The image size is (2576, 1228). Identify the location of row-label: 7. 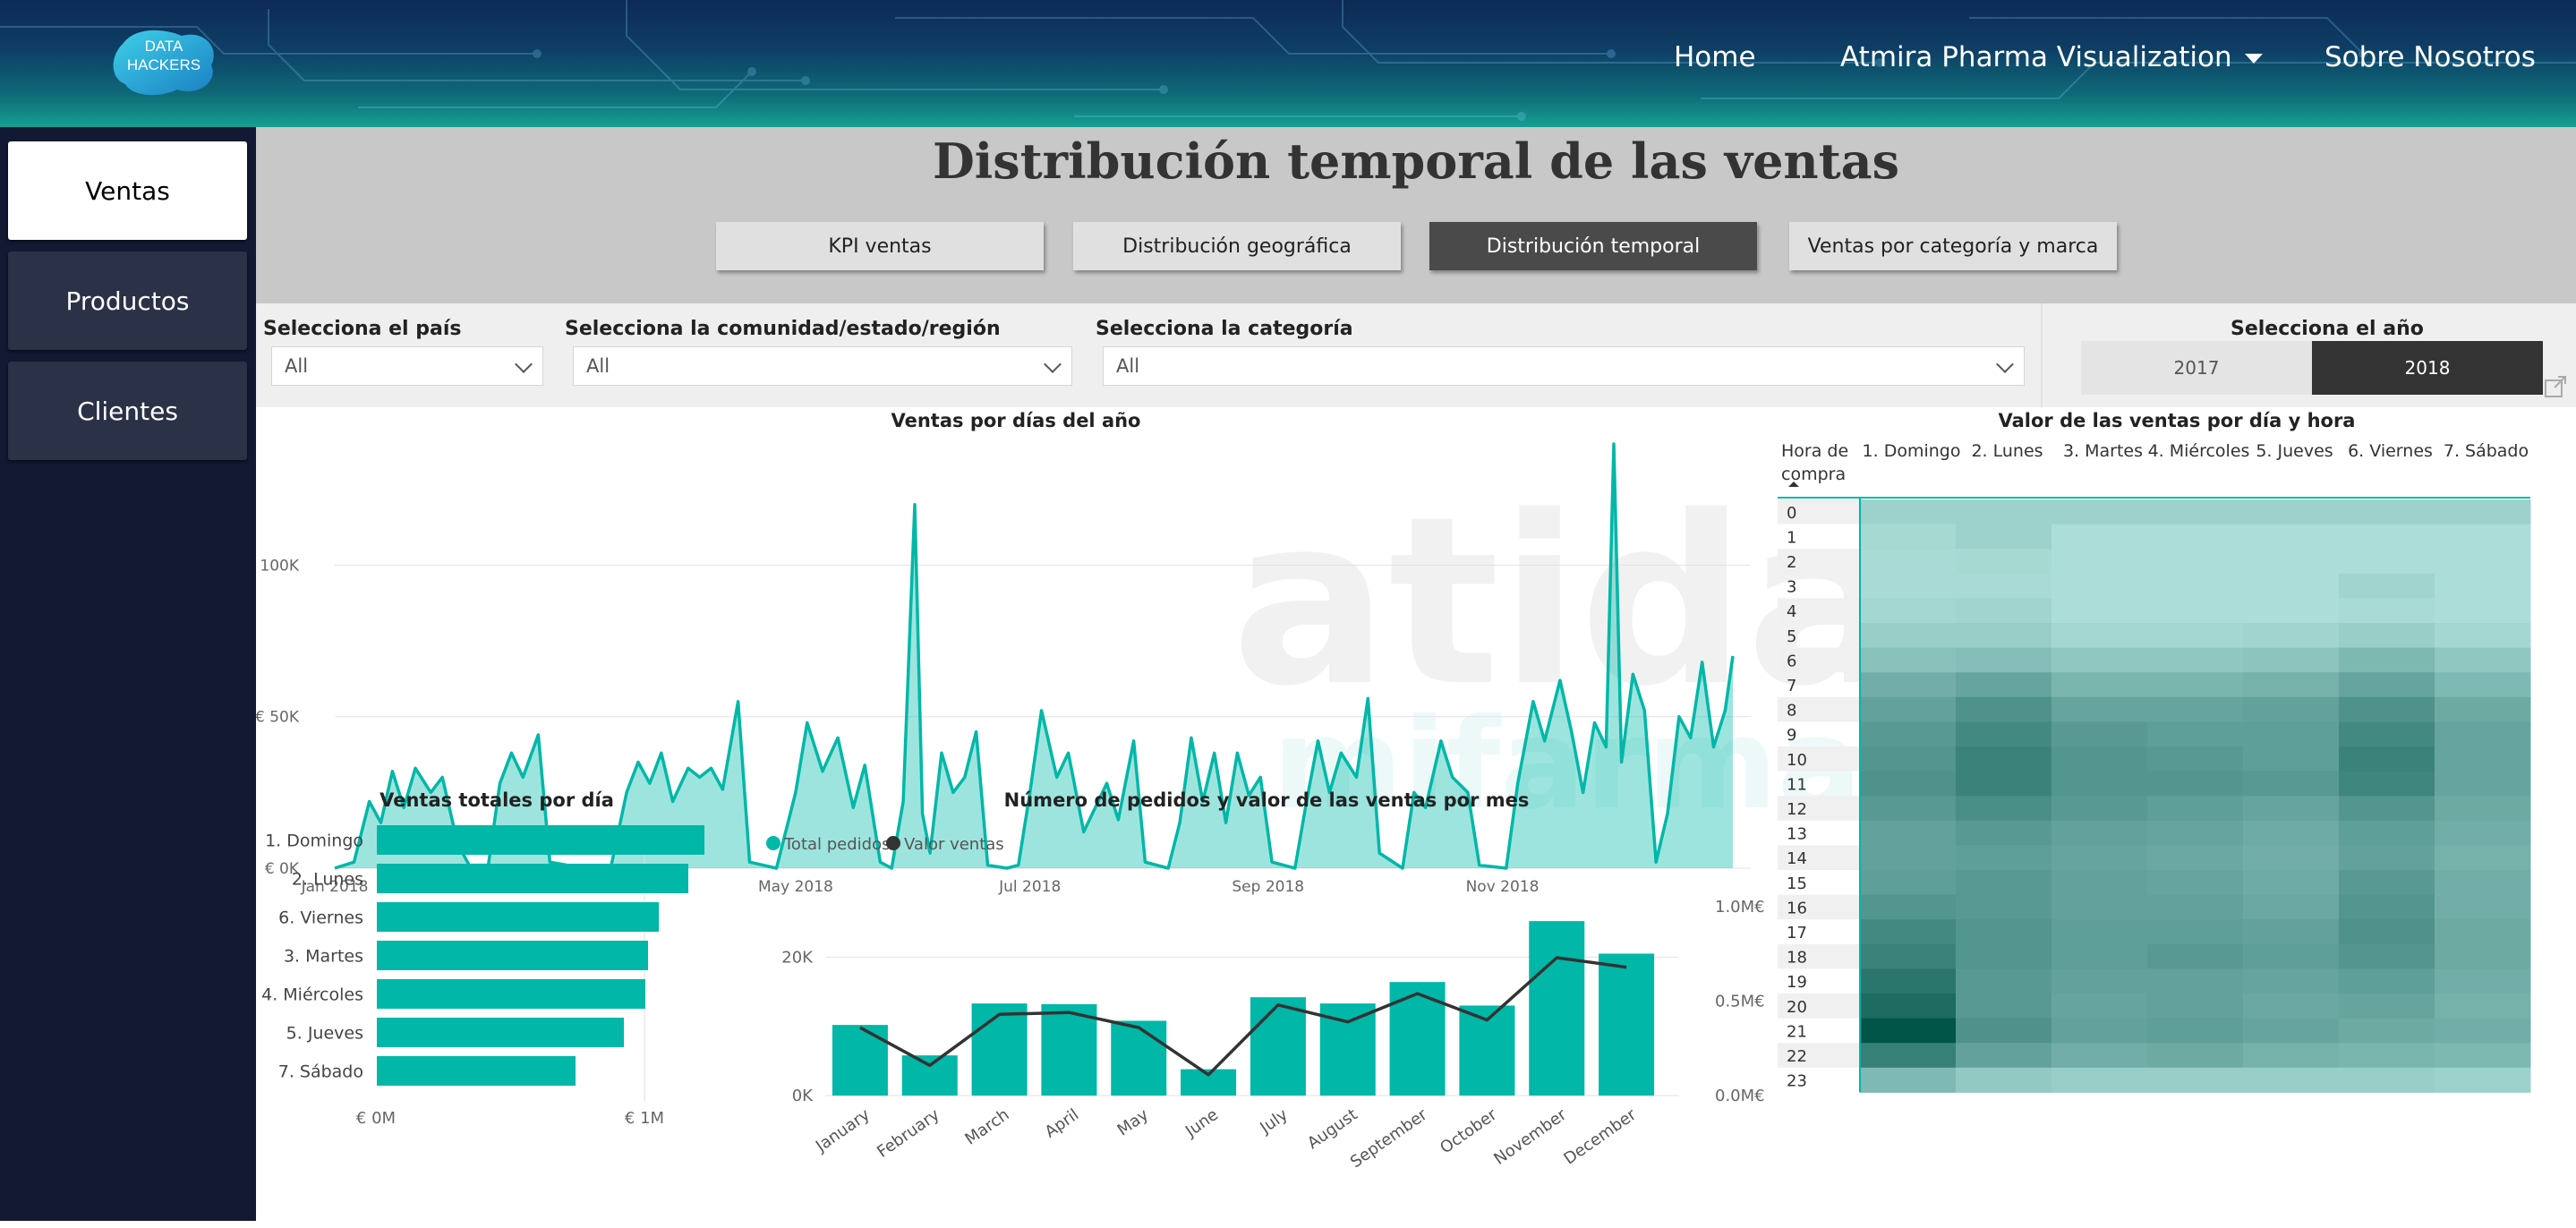
(1791, 686).